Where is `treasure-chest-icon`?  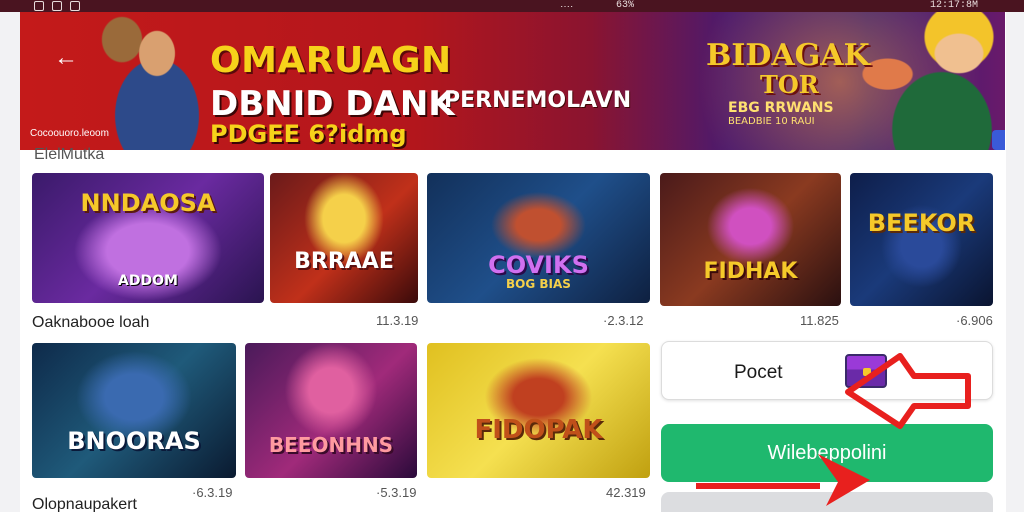
treasure-chest-icon is located at coordinates (866, 371).